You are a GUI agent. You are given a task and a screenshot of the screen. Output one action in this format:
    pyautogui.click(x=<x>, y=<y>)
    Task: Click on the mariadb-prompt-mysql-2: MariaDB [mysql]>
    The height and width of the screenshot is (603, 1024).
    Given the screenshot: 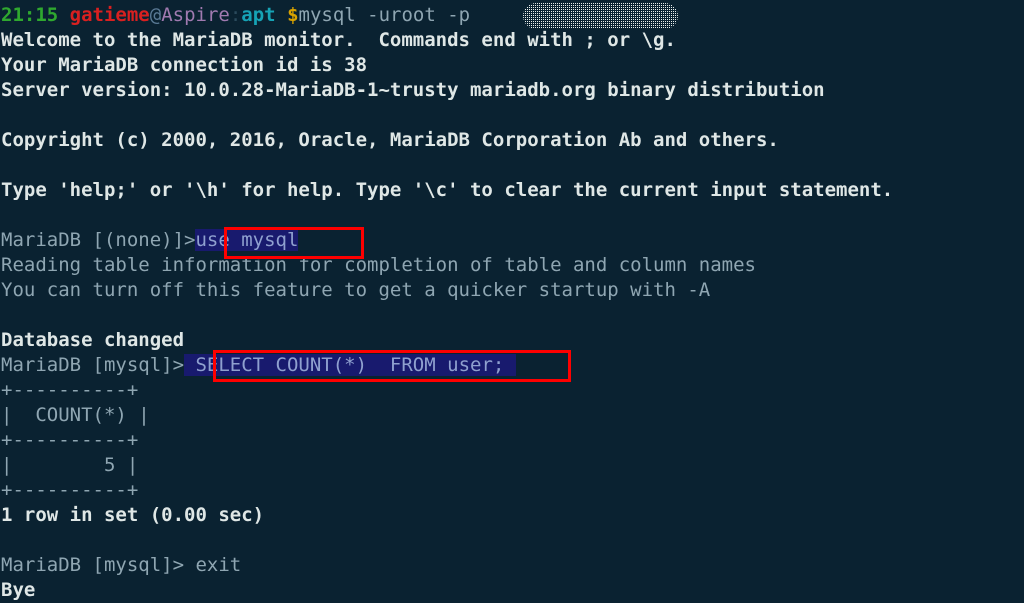 What is the action you would take?
    pyautogui.click(x=93, y=565)
    